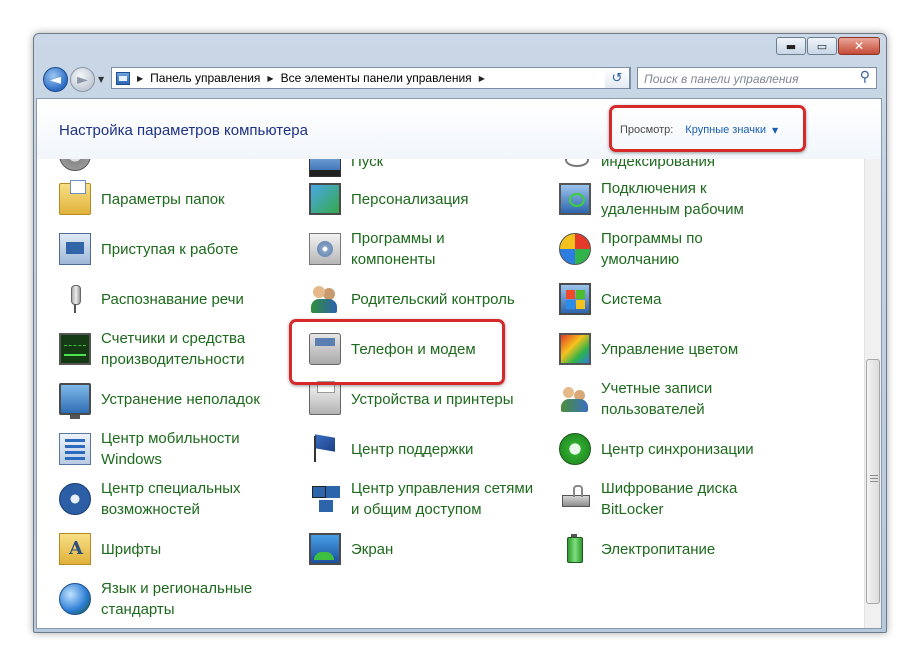 This screenshot has width=919, height=666. What do you see at coordinates (325, 299) in the screenshot?
I see `parental-controls-icon` at bounding box center [325, 299].